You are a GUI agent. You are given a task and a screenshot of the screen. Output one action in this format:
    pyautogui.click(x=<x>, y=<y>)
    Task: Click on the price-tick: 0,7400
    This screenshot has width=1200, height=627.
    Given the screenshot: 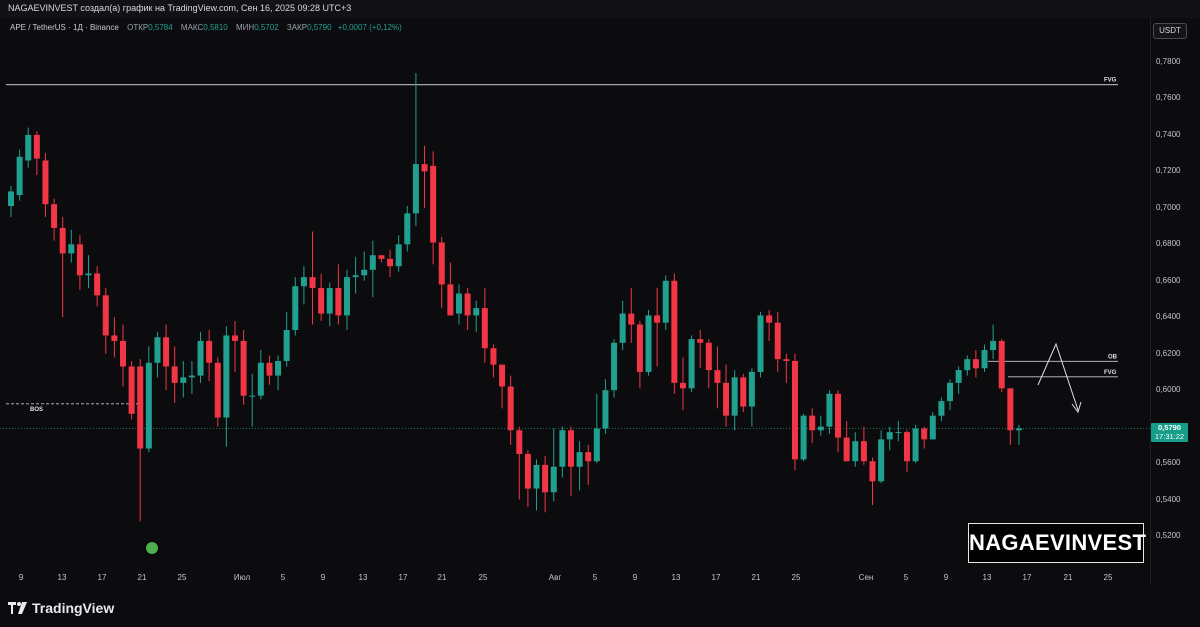 What is the action you would take?
    pyautogui.click(x=1168, y=134)
    